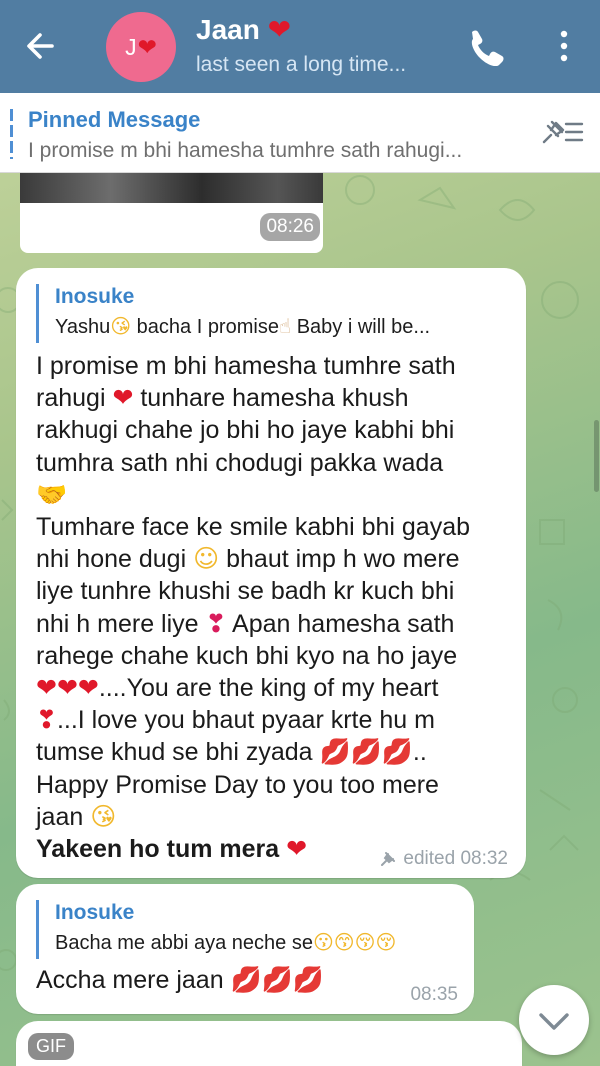 The image size is (600, 1066). What do you see at coordinates (51, 1046) in the screenshot?
I see `gif-badge: GIF` at bounding box center [51, 1046].